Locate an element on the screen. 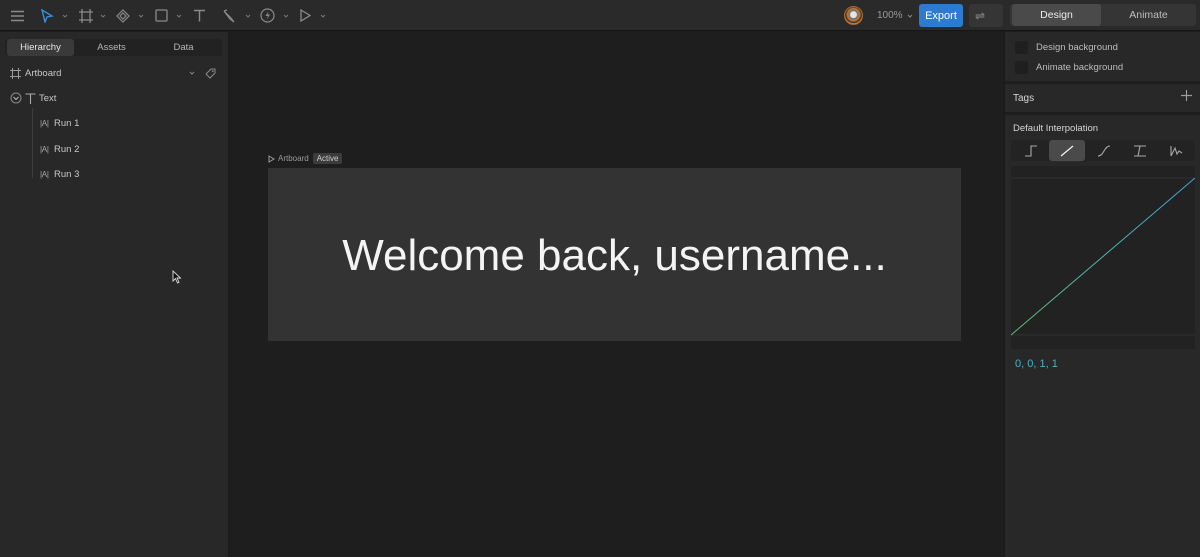 The height and width of the screenshot is (557, 1200). design-background-label: Design background is located at coordinates (1077, 47).